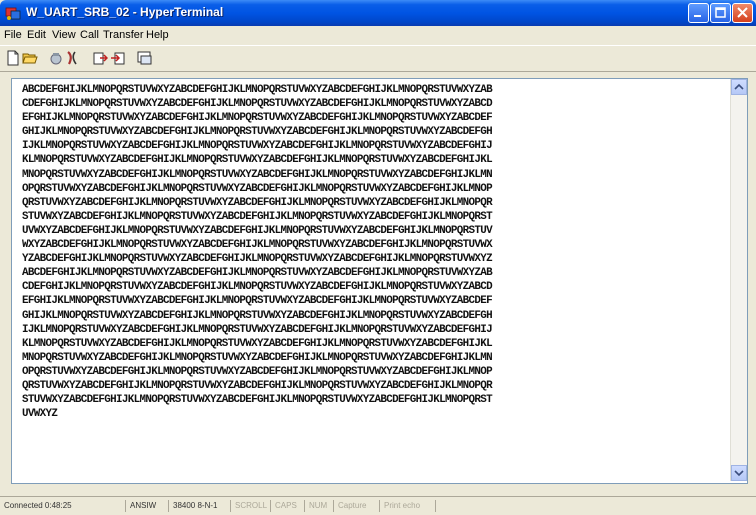 Image resolution: width=756 pixels, height=515 pixels. I want to click on hyperterminal-app-icon, so click(13, 13).